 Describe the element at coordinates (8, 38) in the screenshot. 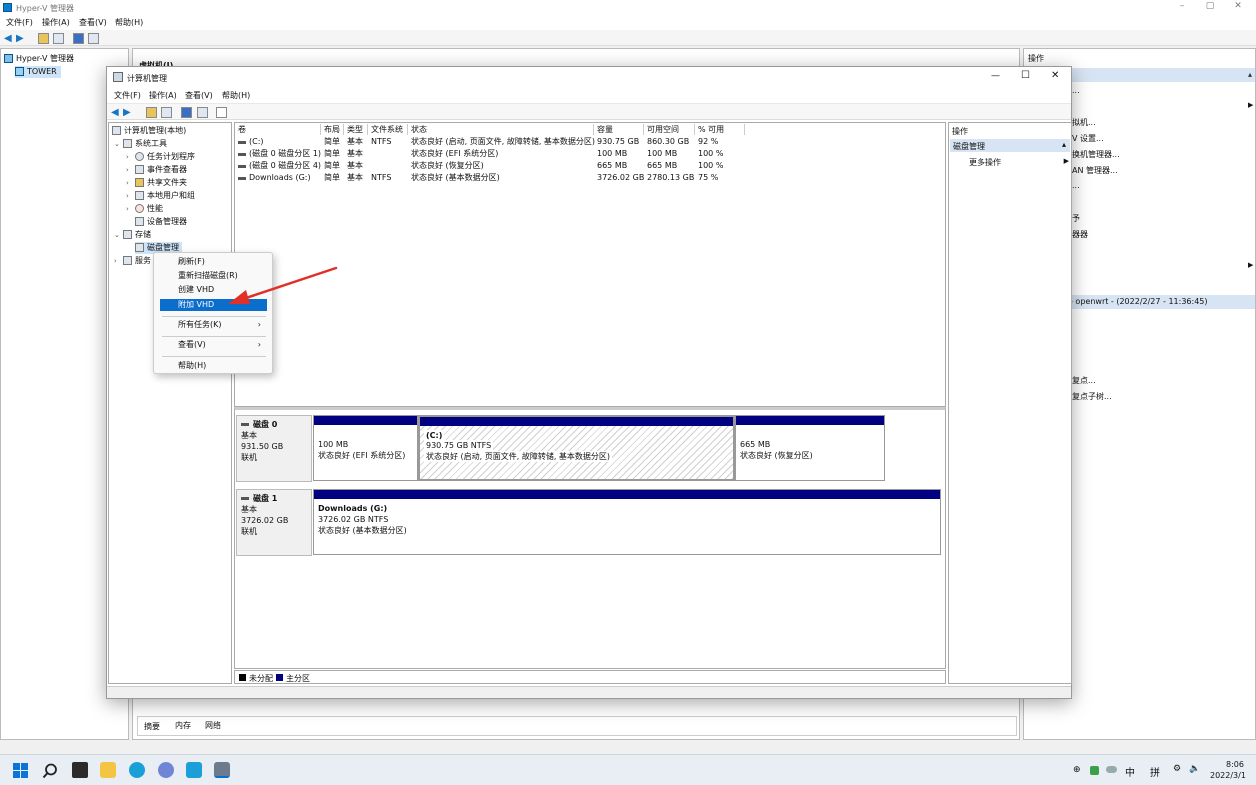

I see `back-arrow-icon: ◀` at that location.